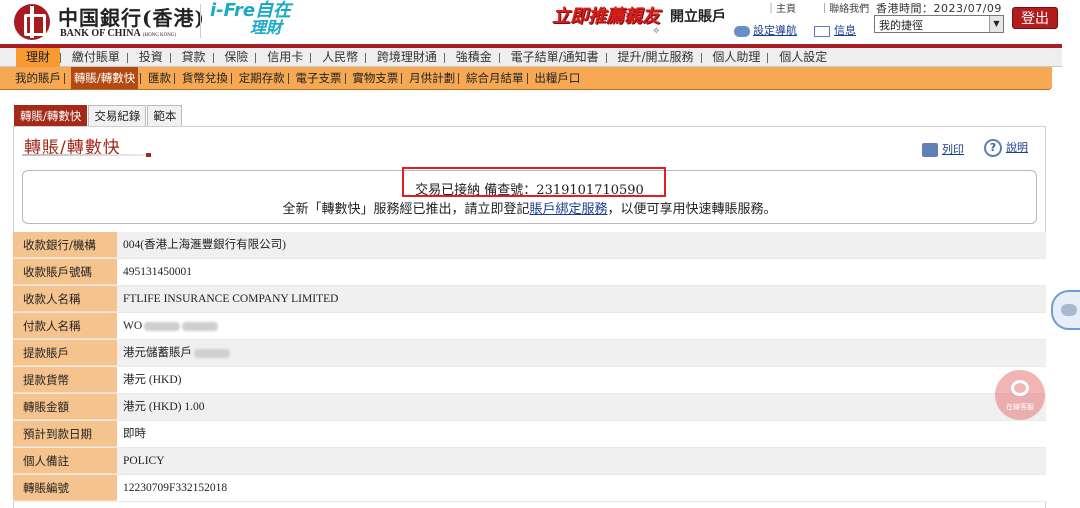 Image resolution: width=1080 pixels, height=508 pixels. Describe the element at coordinates (104, 78) in the screenshot. I see `sub-nav-item-active: 轉賬/轉數快` at that location.